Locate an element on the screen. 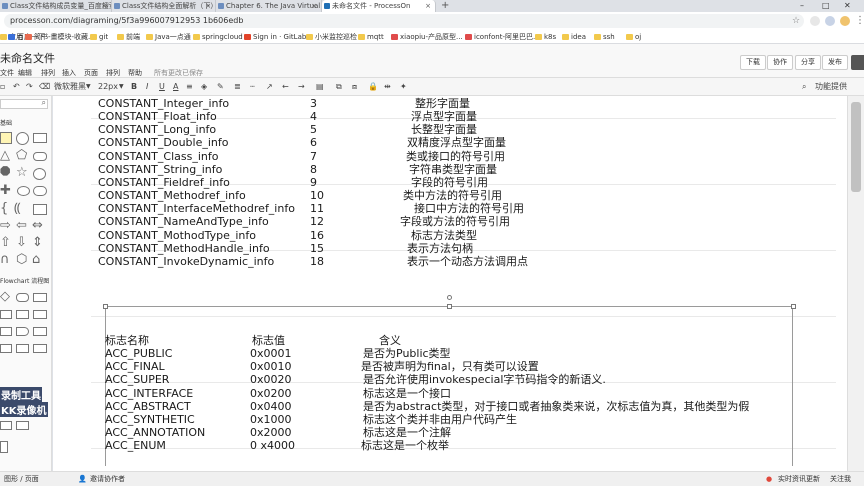  bookmark-item: oj is located at coordinates (633, 37).